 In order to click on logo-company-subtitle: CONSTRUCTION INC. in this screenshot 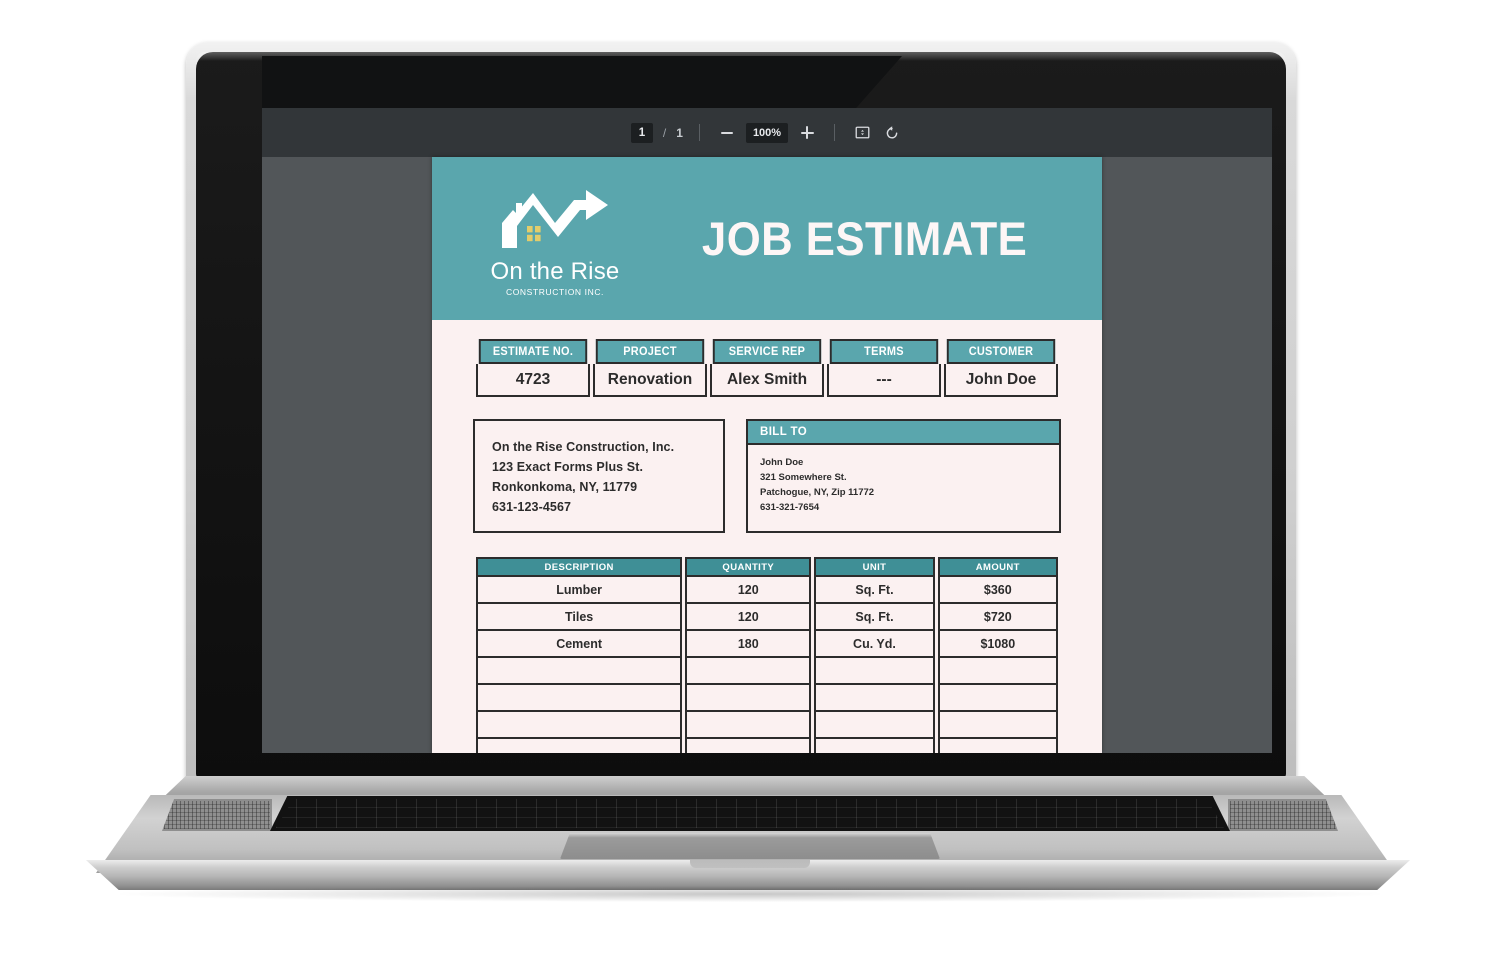, I will do `click(555, 292)`.